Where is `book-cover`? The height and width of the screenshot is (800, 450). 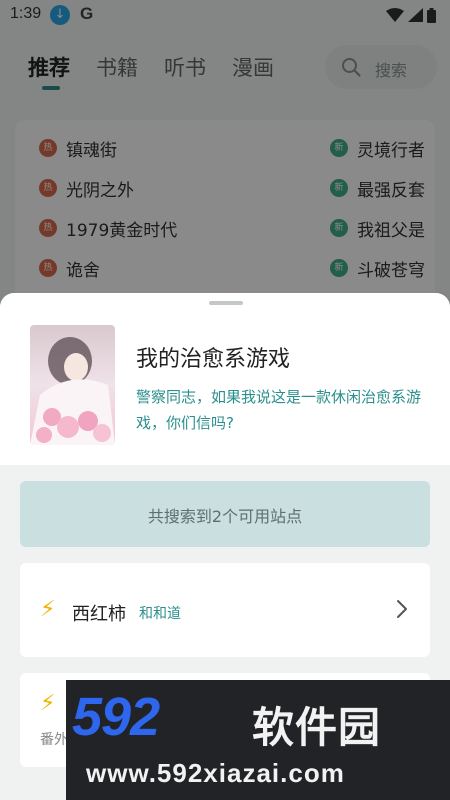
book-cover is located at coordinates (72, 385).